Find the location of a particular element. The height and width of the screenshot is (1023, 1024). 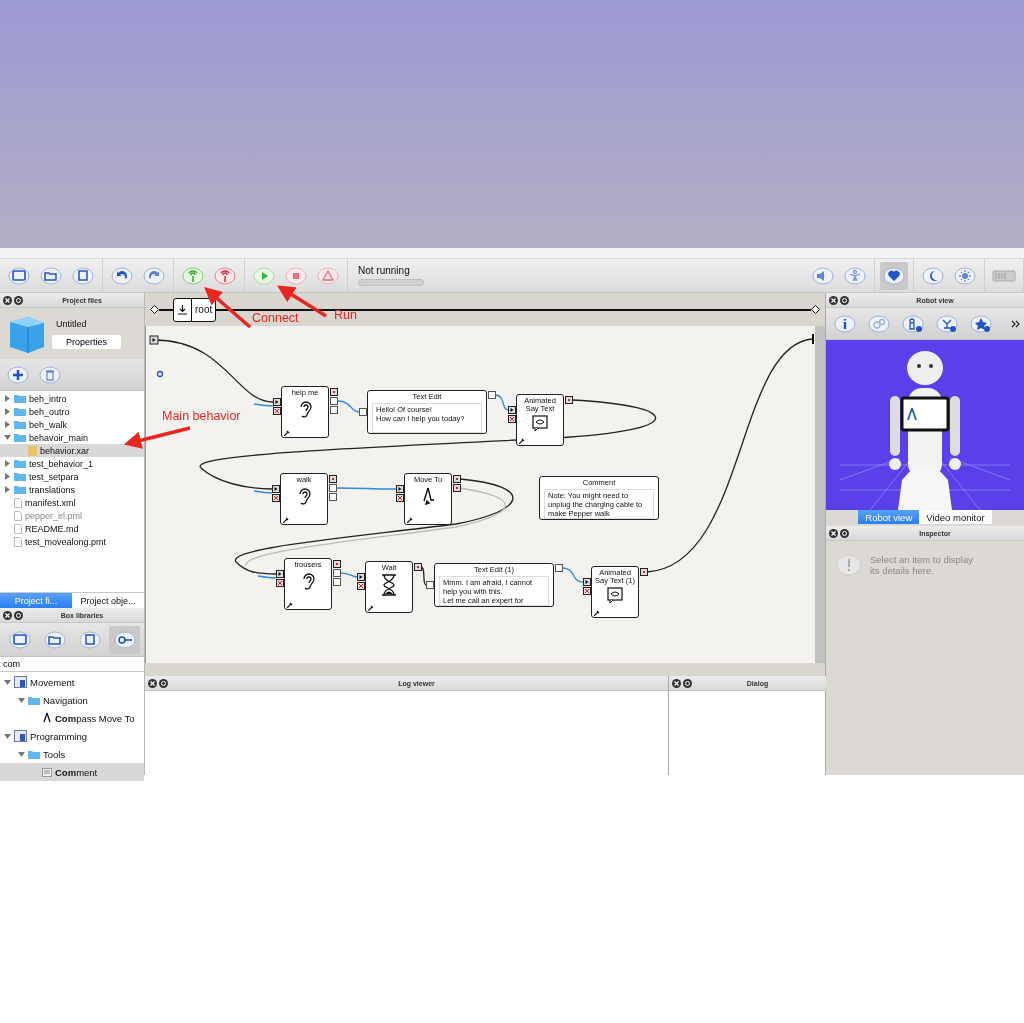

tree-item: README.md is located at coordinates (72, 528).